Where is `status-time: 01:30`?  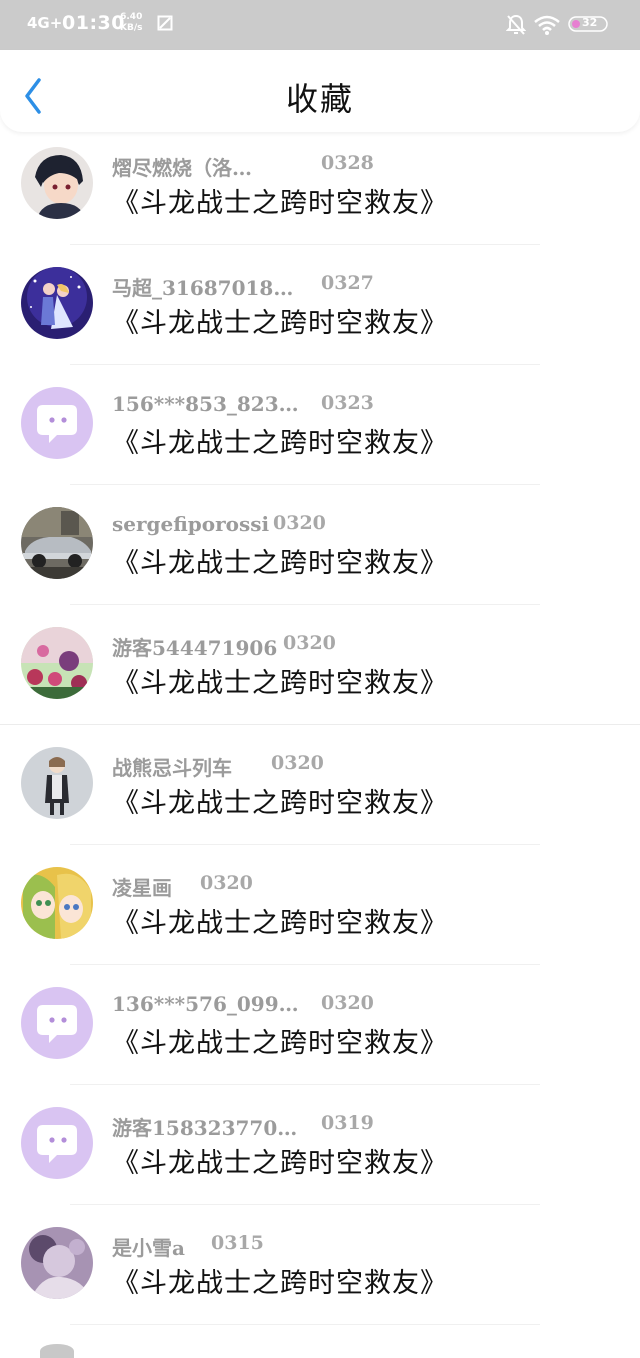 status-time: 01:30 is located at coordinates (93, 23).